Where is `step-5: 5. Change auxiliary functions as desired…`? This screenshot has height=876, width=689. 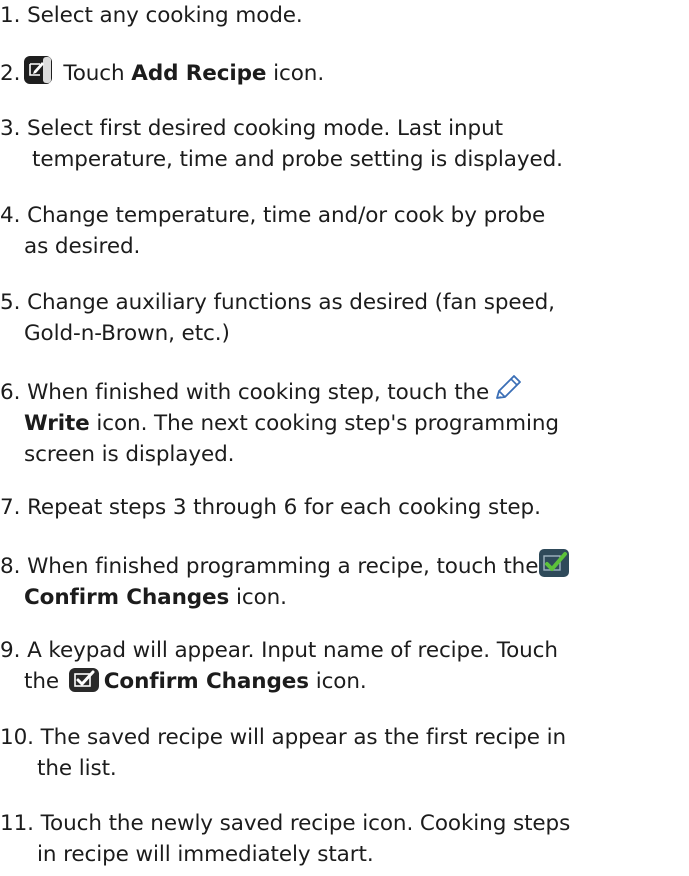
step-5: 5. Change auxiliary functions as desired… is located at coordinates (344, 318).